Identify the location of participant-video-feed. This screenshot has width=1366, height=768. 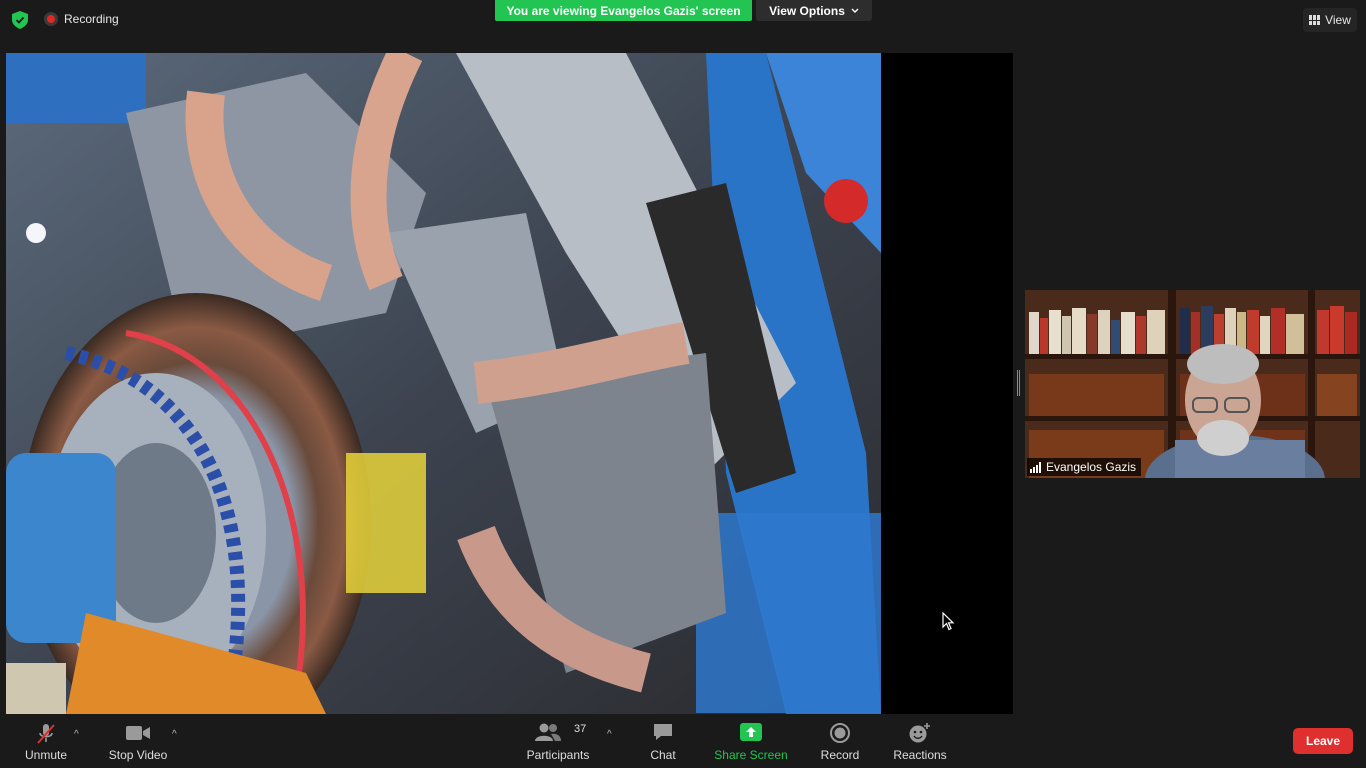
(1192, 384).